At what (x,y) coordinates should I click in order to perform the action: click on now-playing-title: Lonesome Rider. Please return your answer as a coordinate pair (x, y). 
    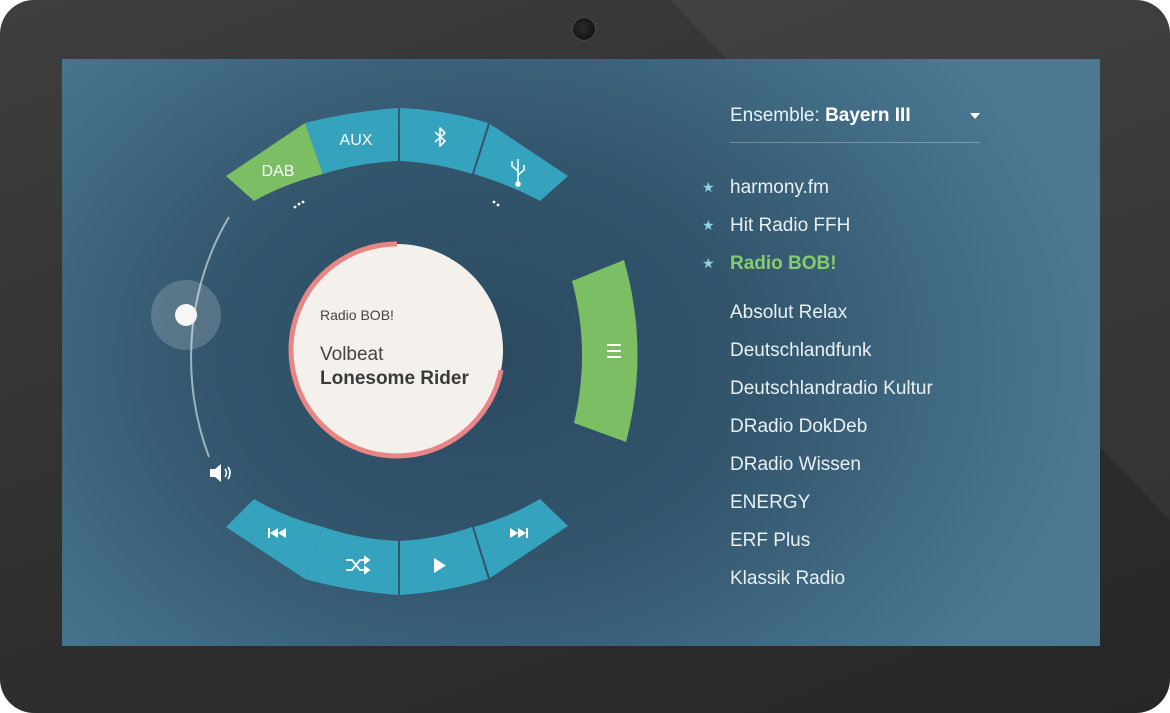
    Looking at the image, I should click on (394, 378).